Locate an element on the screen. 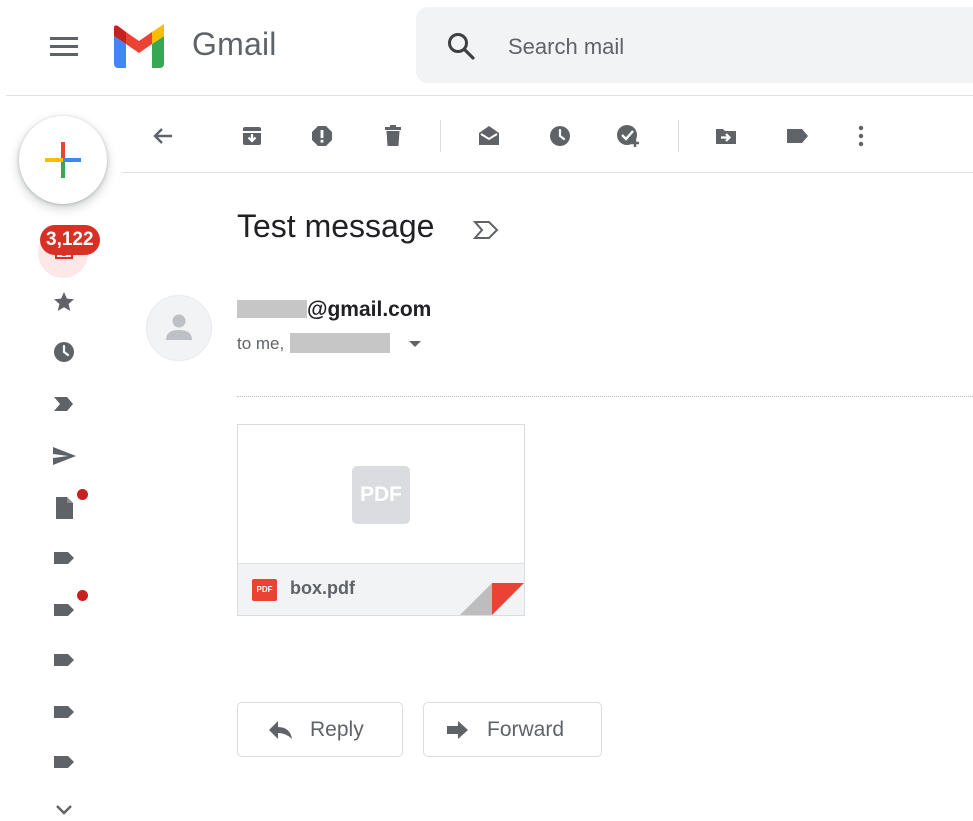 This screenshot has height=821, width=973. compose-plus-icon is located at coordinates (63, 160).